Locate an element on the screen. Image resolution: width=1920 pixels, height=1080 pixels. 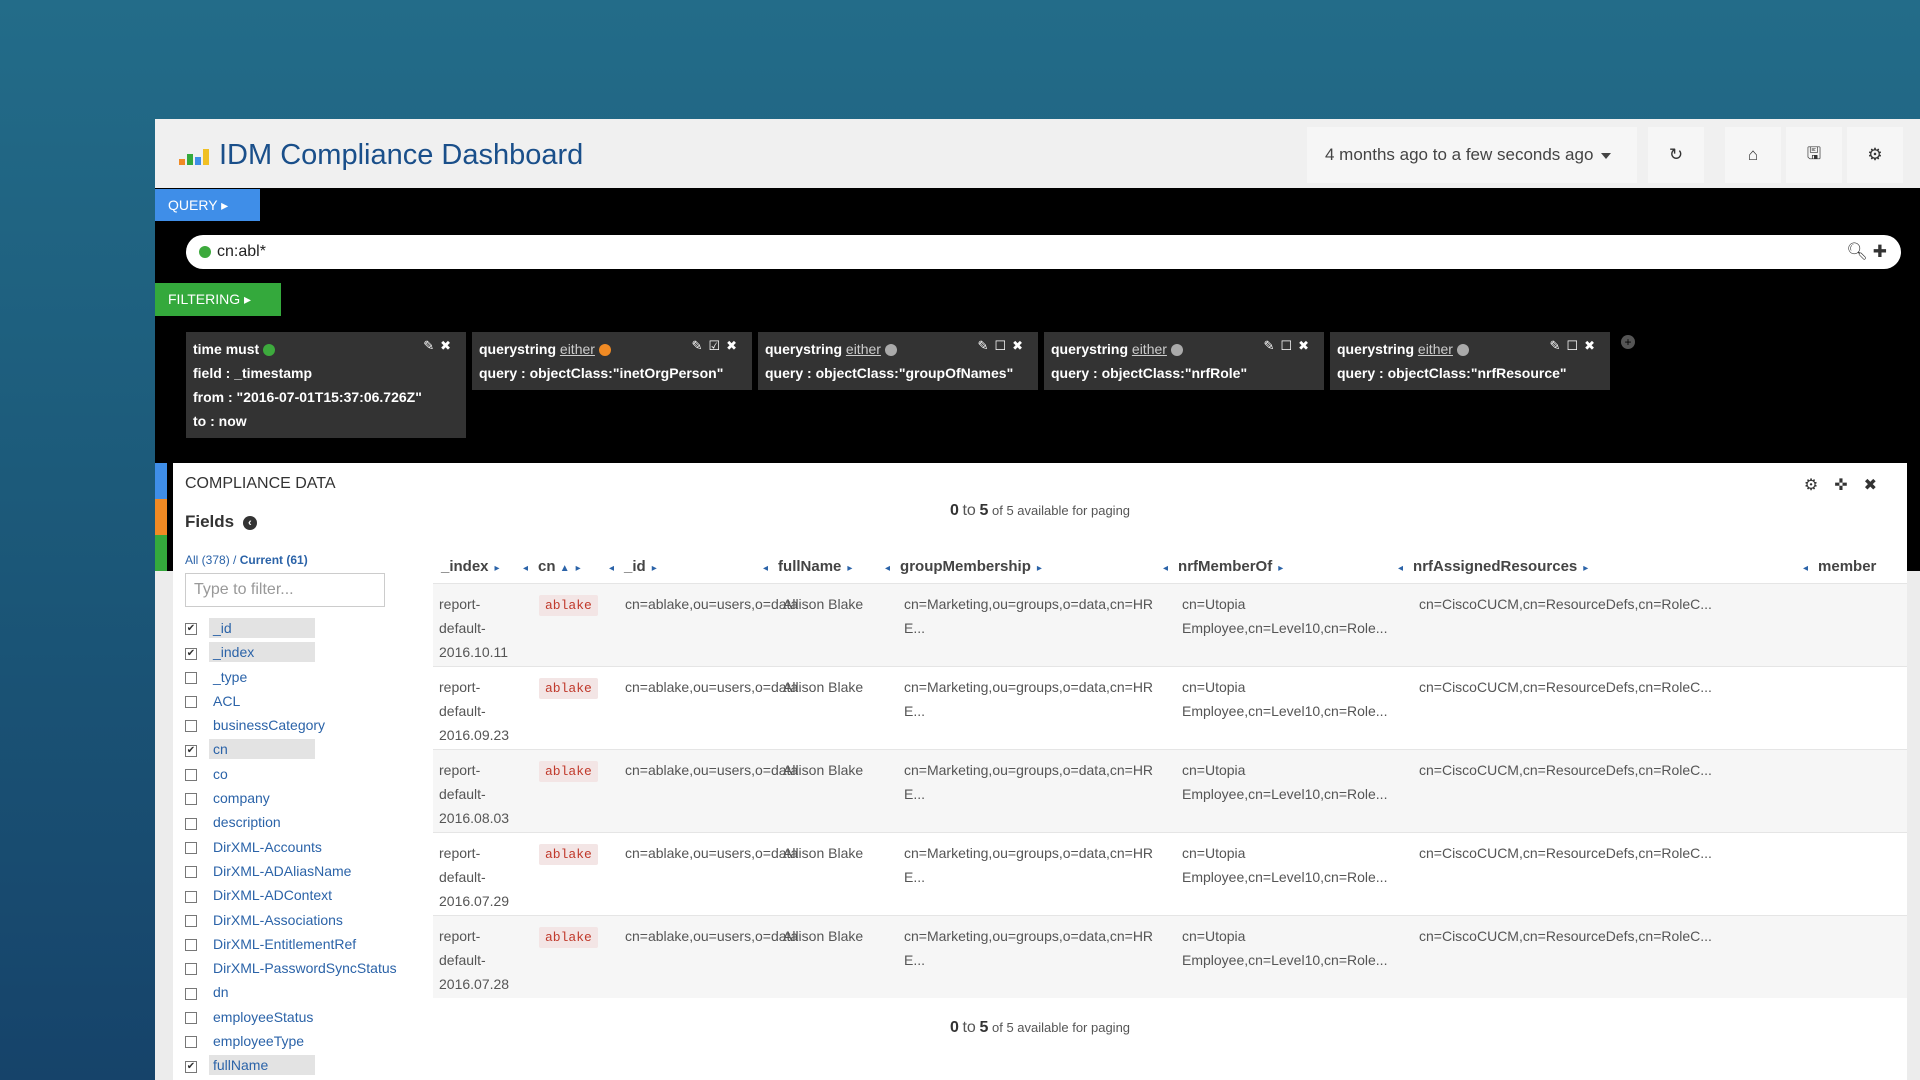
column-header-nrfmemberof: ◂ nrfMemberOf ▸ is located at coordinates (1223, 567).